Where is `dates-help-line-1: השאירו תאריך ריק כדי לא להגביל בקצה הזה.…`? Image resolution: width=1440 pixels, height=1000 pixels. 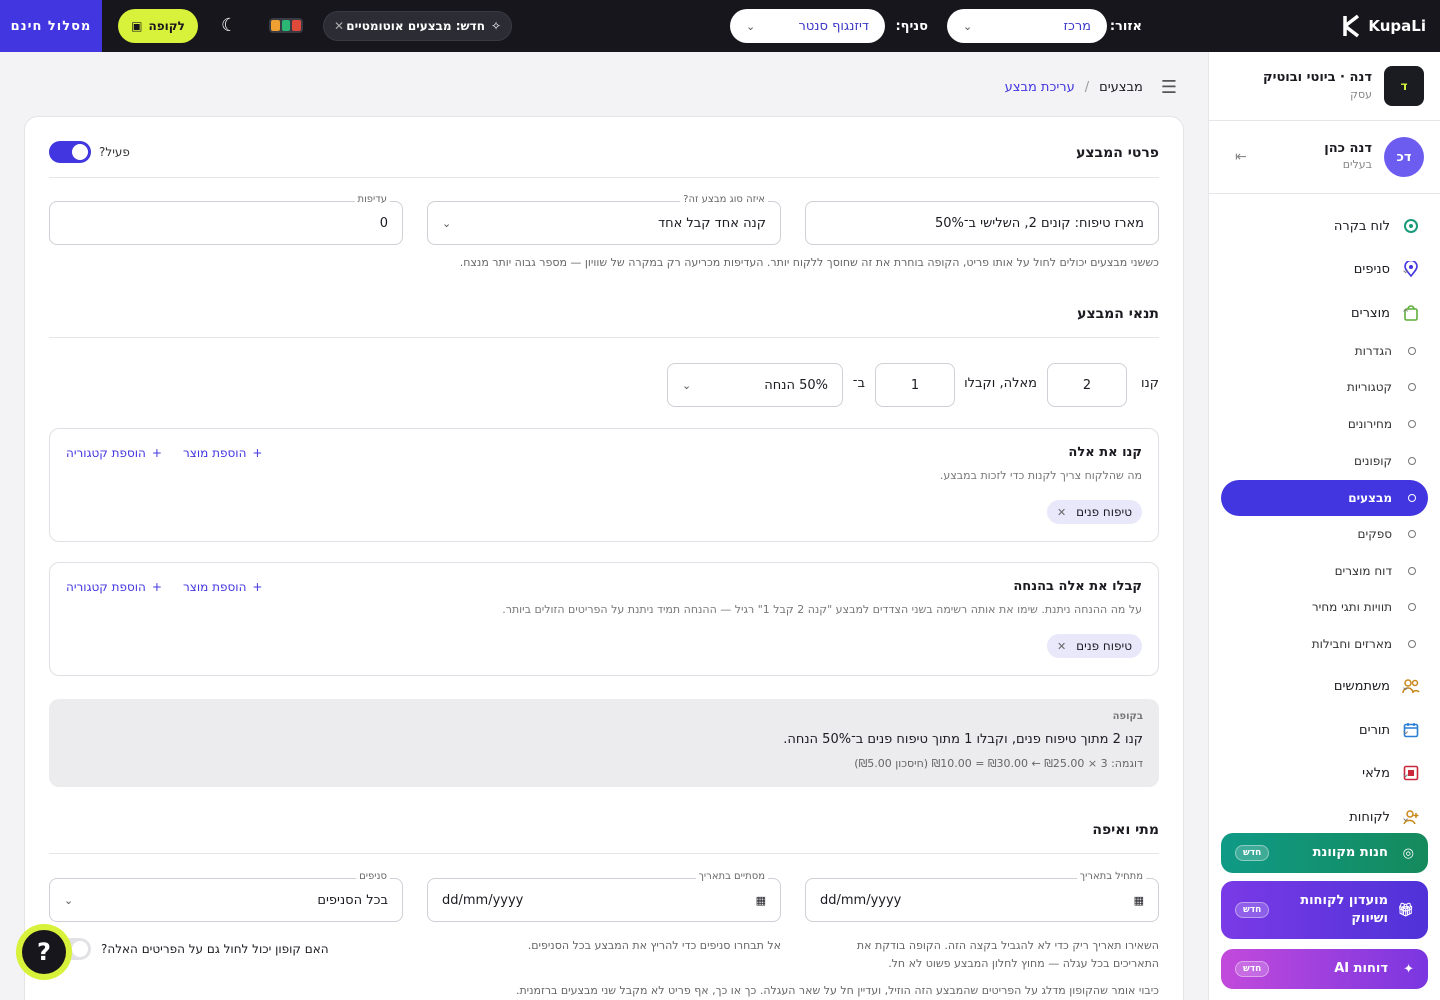
dates-help-line-1: השאירו תאריך ריק כדי לא להגביל בקצה הזה.… is located at coordinates (1007, 945).